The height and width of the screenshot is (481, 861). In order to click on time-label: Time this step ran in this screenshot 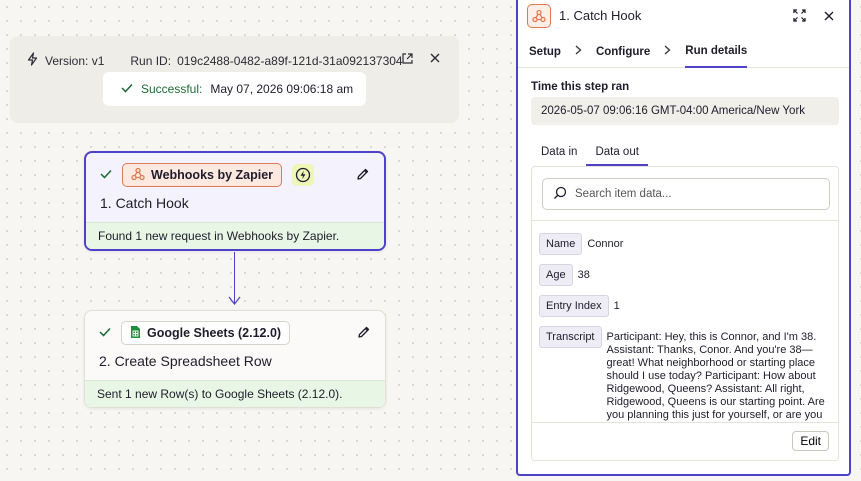, I will do `click(580, 87)`.